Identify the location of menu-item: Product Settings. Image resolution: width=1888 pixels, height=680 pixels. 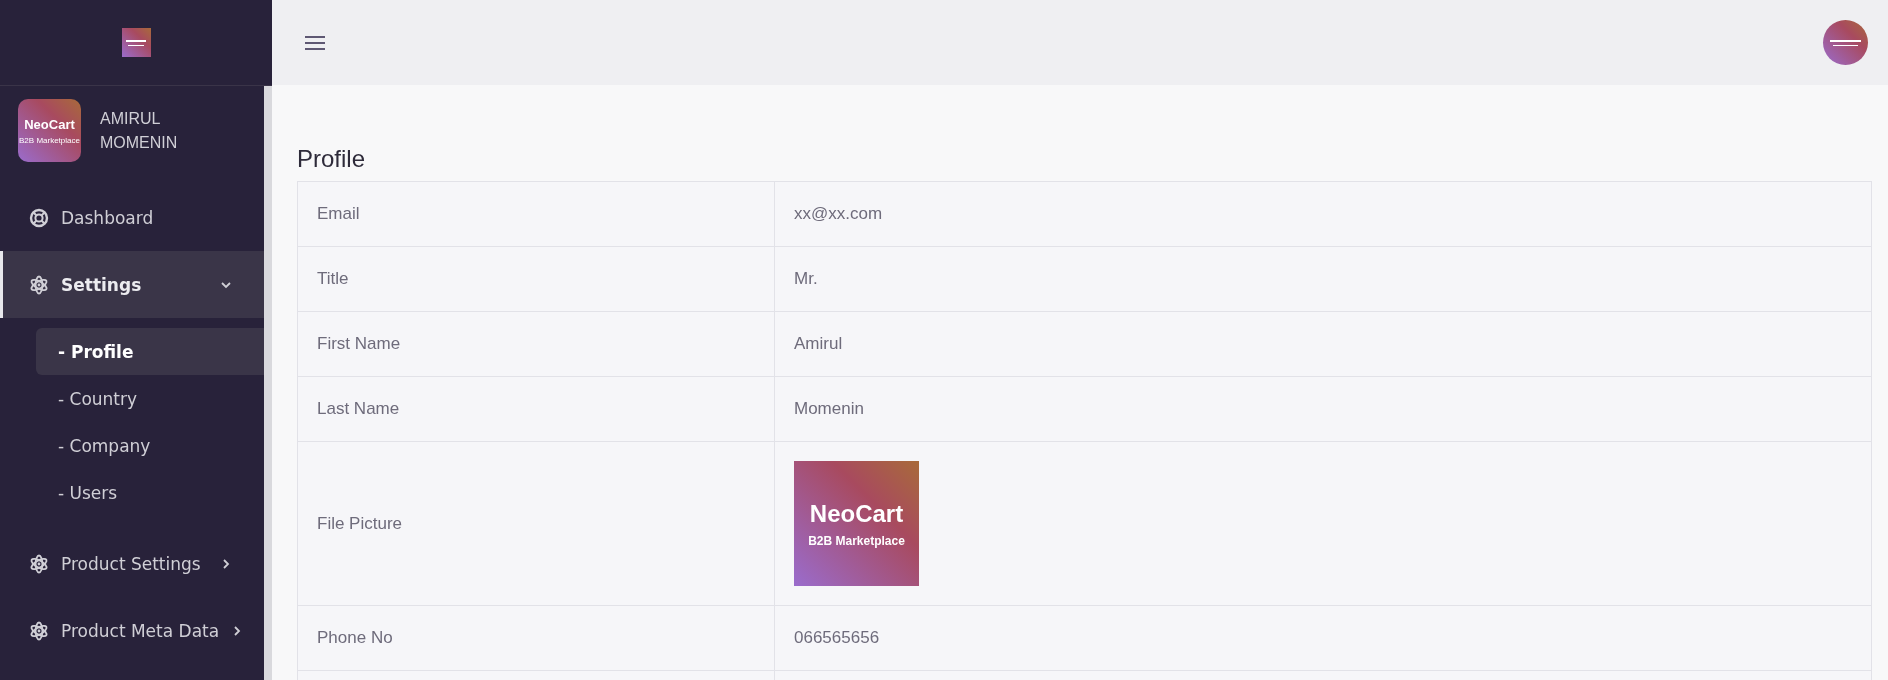
(132, 563).